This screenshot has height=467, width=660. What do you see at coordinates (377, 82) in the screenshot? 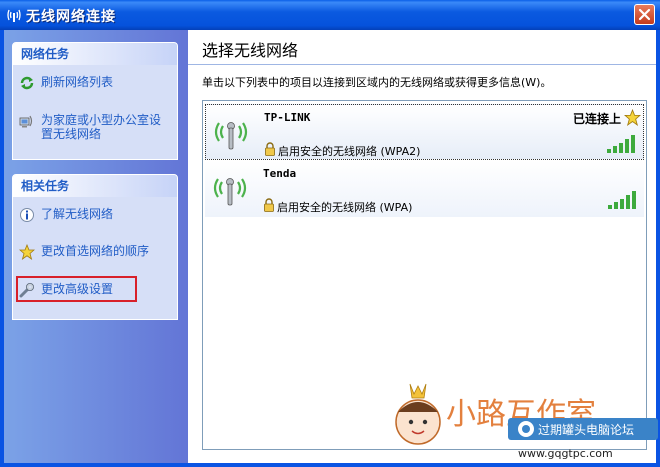
I see `instruction-text: 单击以下列表中的项目以连接到区域内的无线网络或获得更多信息(W)。` at bounding box center [377, 82].